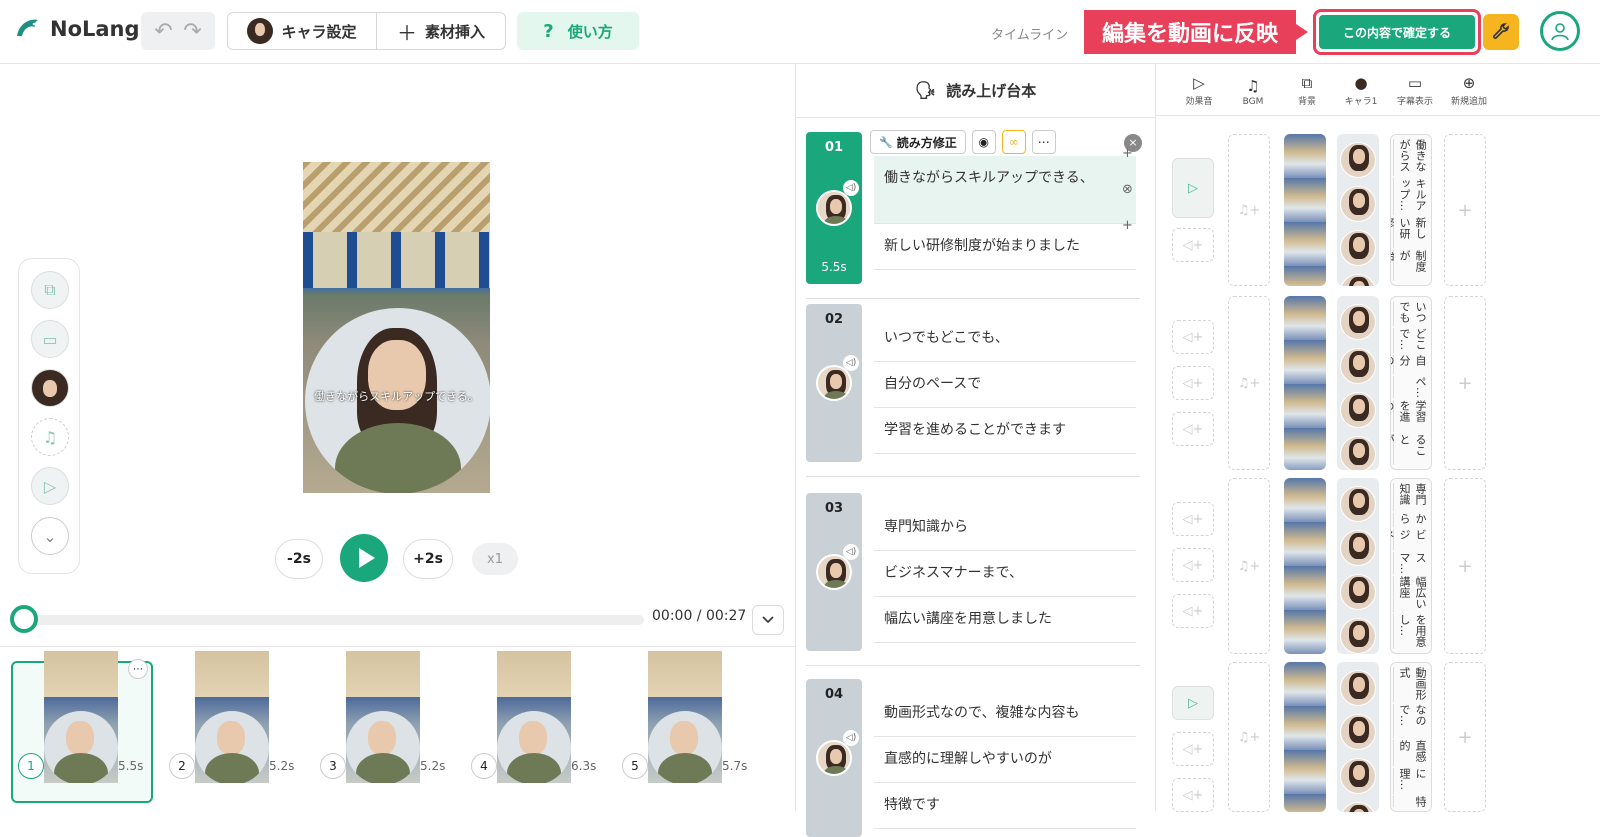 This screenshot has width=1600, height=837. What do you see at coordinates (1397, 32) in the screenshot?
I see `confirm-button: この内容で確定する` at bounding box center [1397, 32].